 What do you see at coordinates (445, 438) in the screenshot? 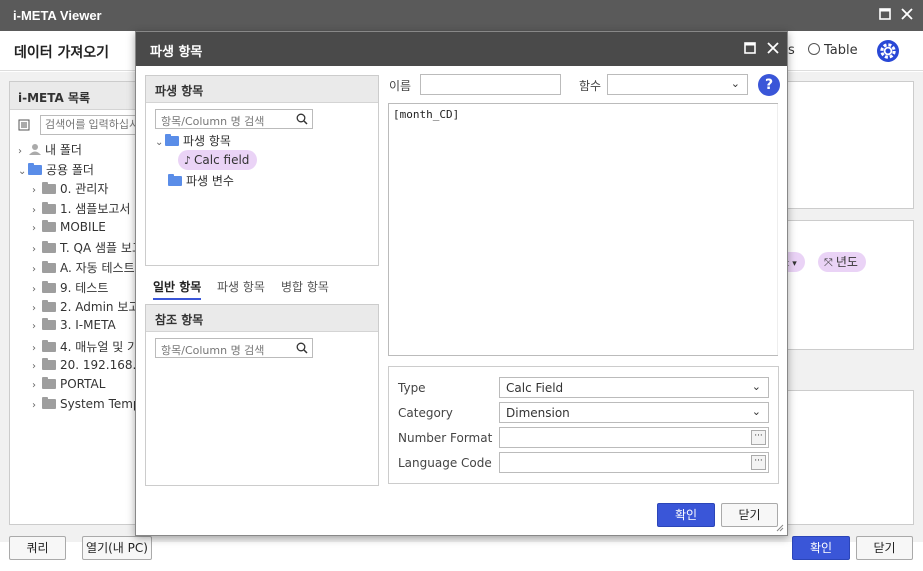
I see `prop-label: Number Format` at bounding box center [445, 438].